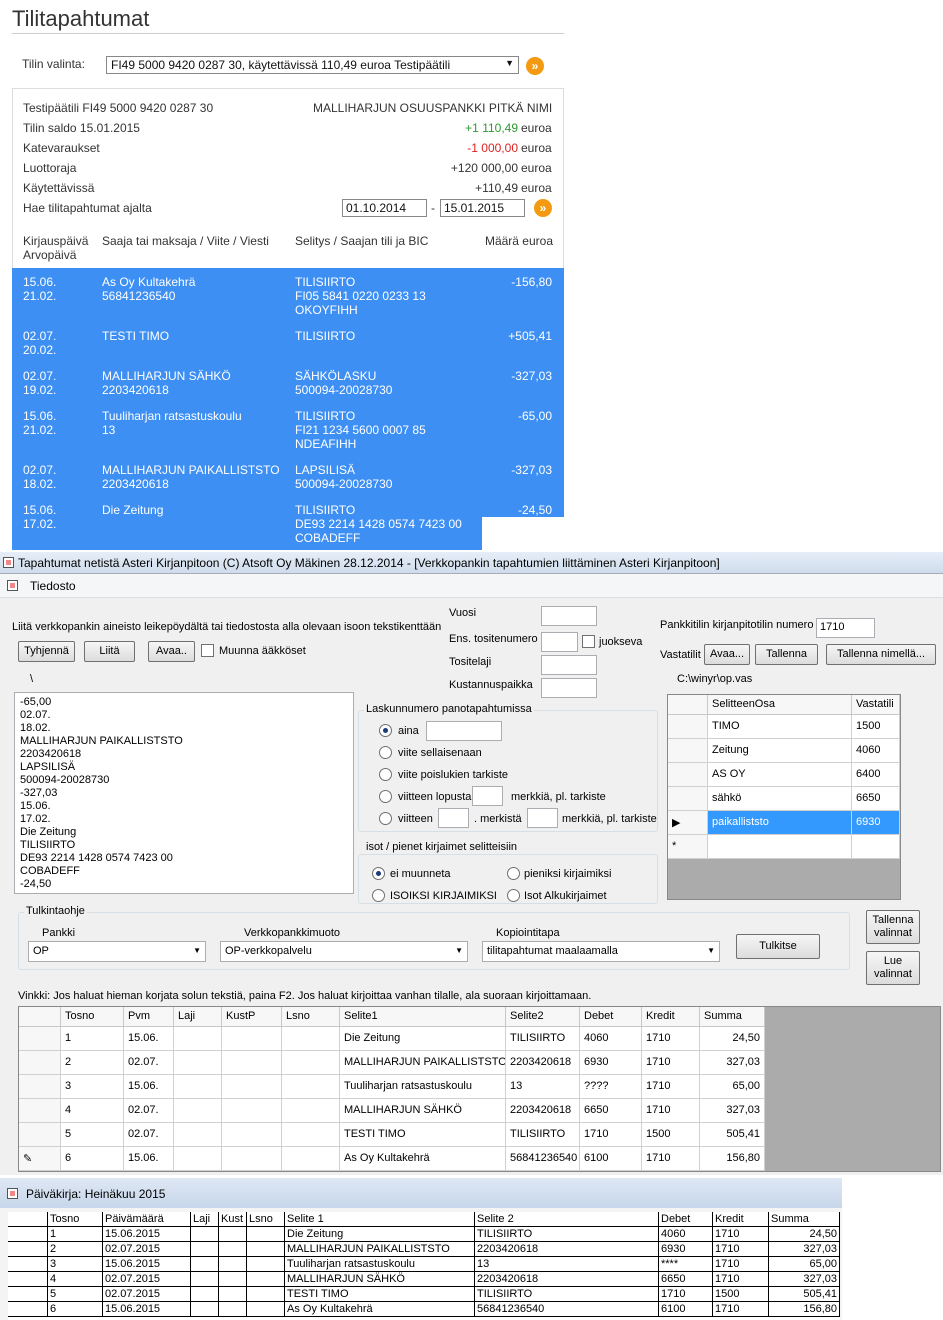 Image resolution: width=943 pixels, height=1320 pixels. I want to click on journal-cell-description-1: MALLIHARJUN PAIKALLISTSTO, so click(380, 1249).